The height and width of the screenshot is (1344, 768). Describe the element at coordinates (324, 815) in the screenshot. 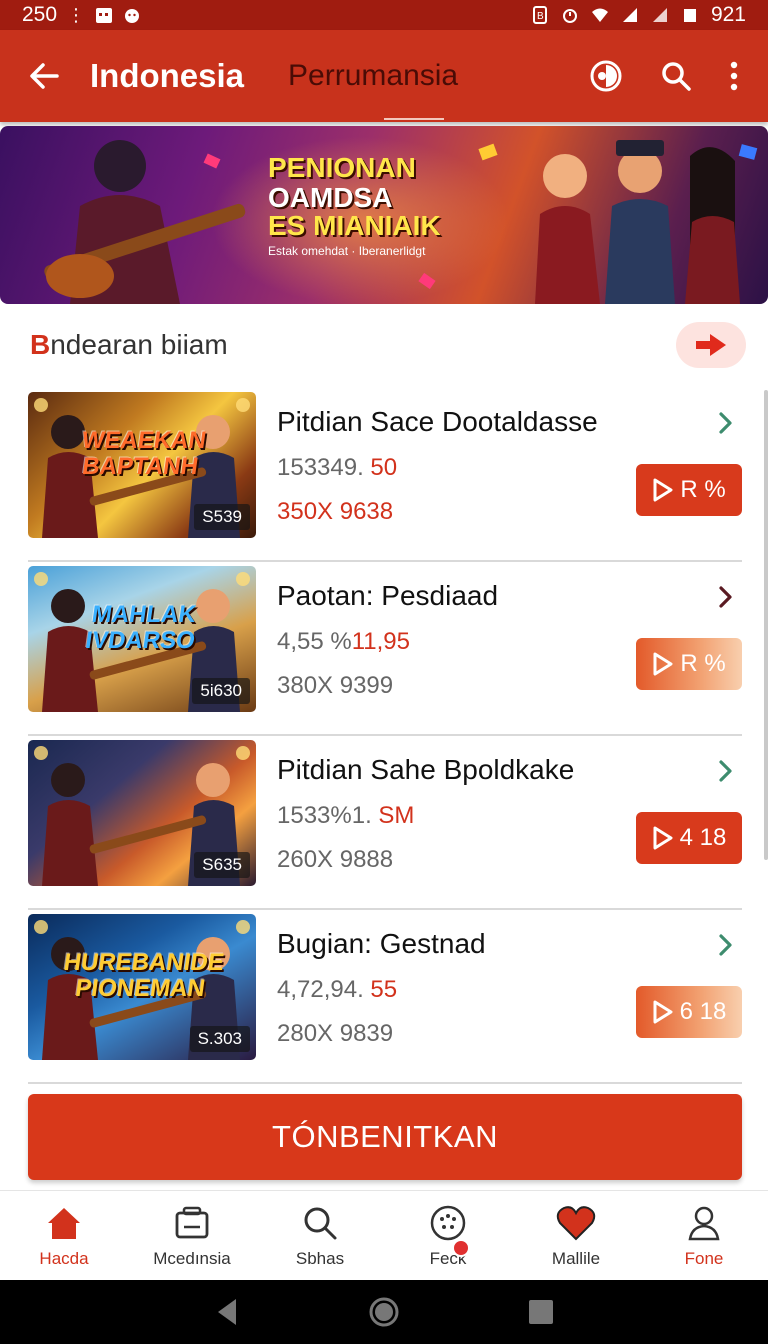

I see `price-main: 1533%1.` at that location.